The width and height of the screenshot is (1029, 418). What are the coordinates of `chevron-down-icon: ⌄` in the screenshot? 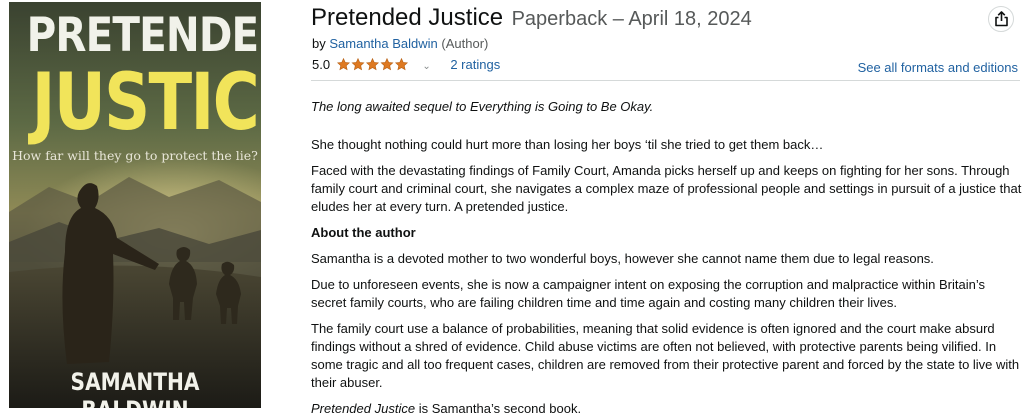 It's located at (426, 66).